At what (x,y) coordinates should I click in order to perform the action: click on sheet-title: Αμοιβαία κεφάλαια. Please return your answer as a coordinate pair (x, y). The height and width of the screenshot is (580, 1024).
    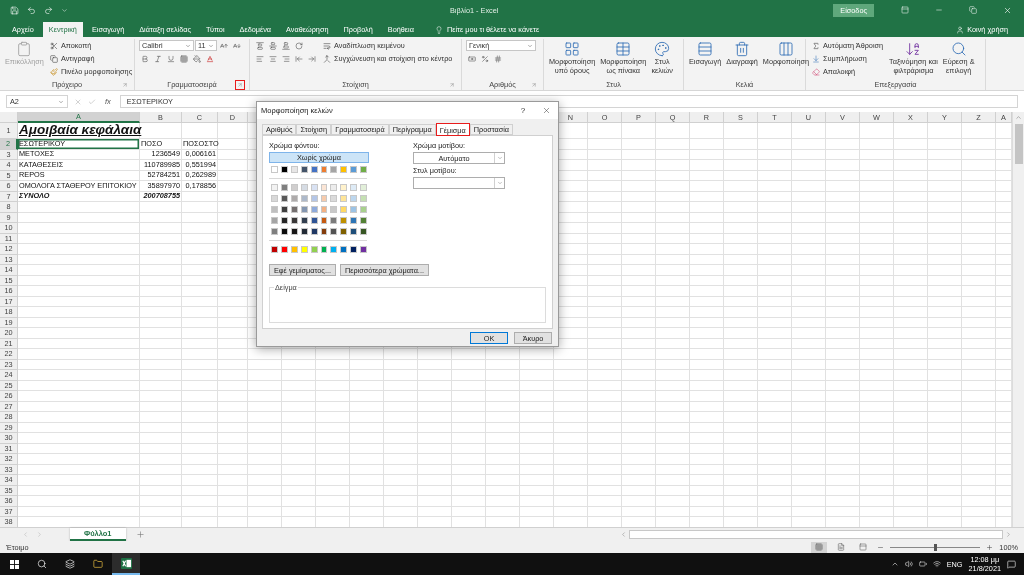
    Looking at the image, I should click on (79, 131).